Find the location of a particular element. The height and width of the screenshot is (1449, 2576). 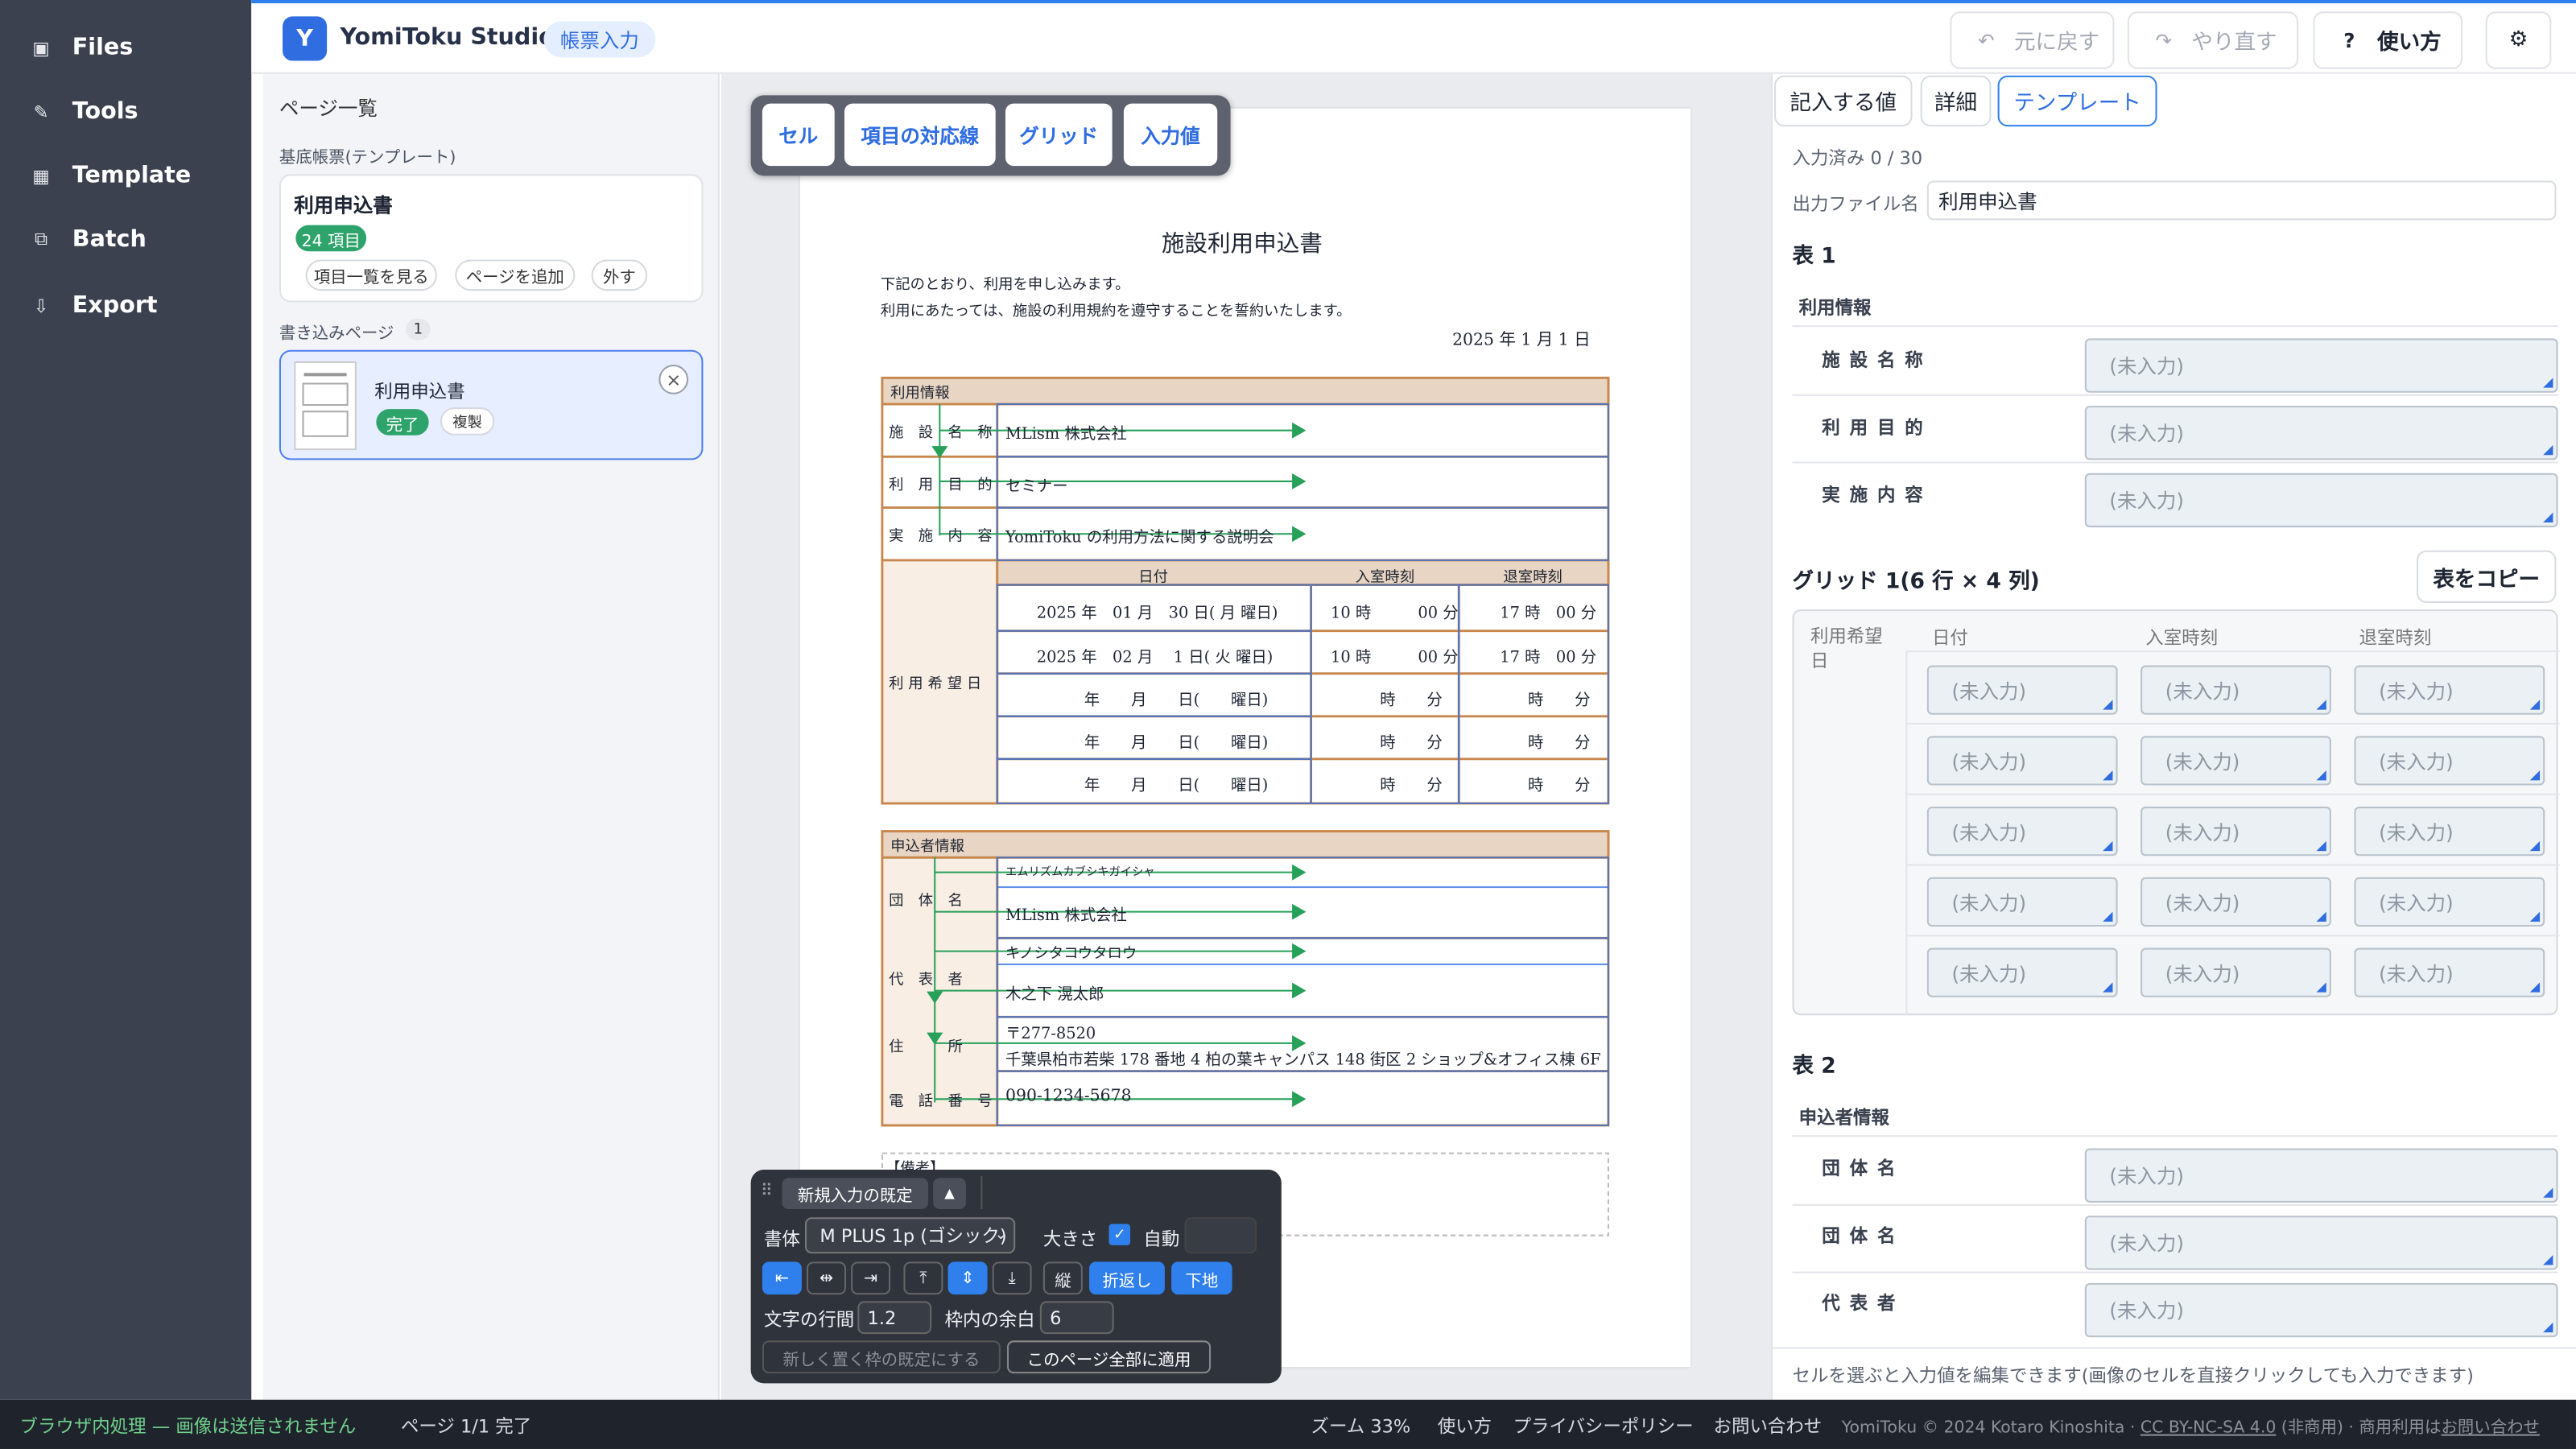

panel-title: 新規入力の既定 is located at coordinates (855, 1194).